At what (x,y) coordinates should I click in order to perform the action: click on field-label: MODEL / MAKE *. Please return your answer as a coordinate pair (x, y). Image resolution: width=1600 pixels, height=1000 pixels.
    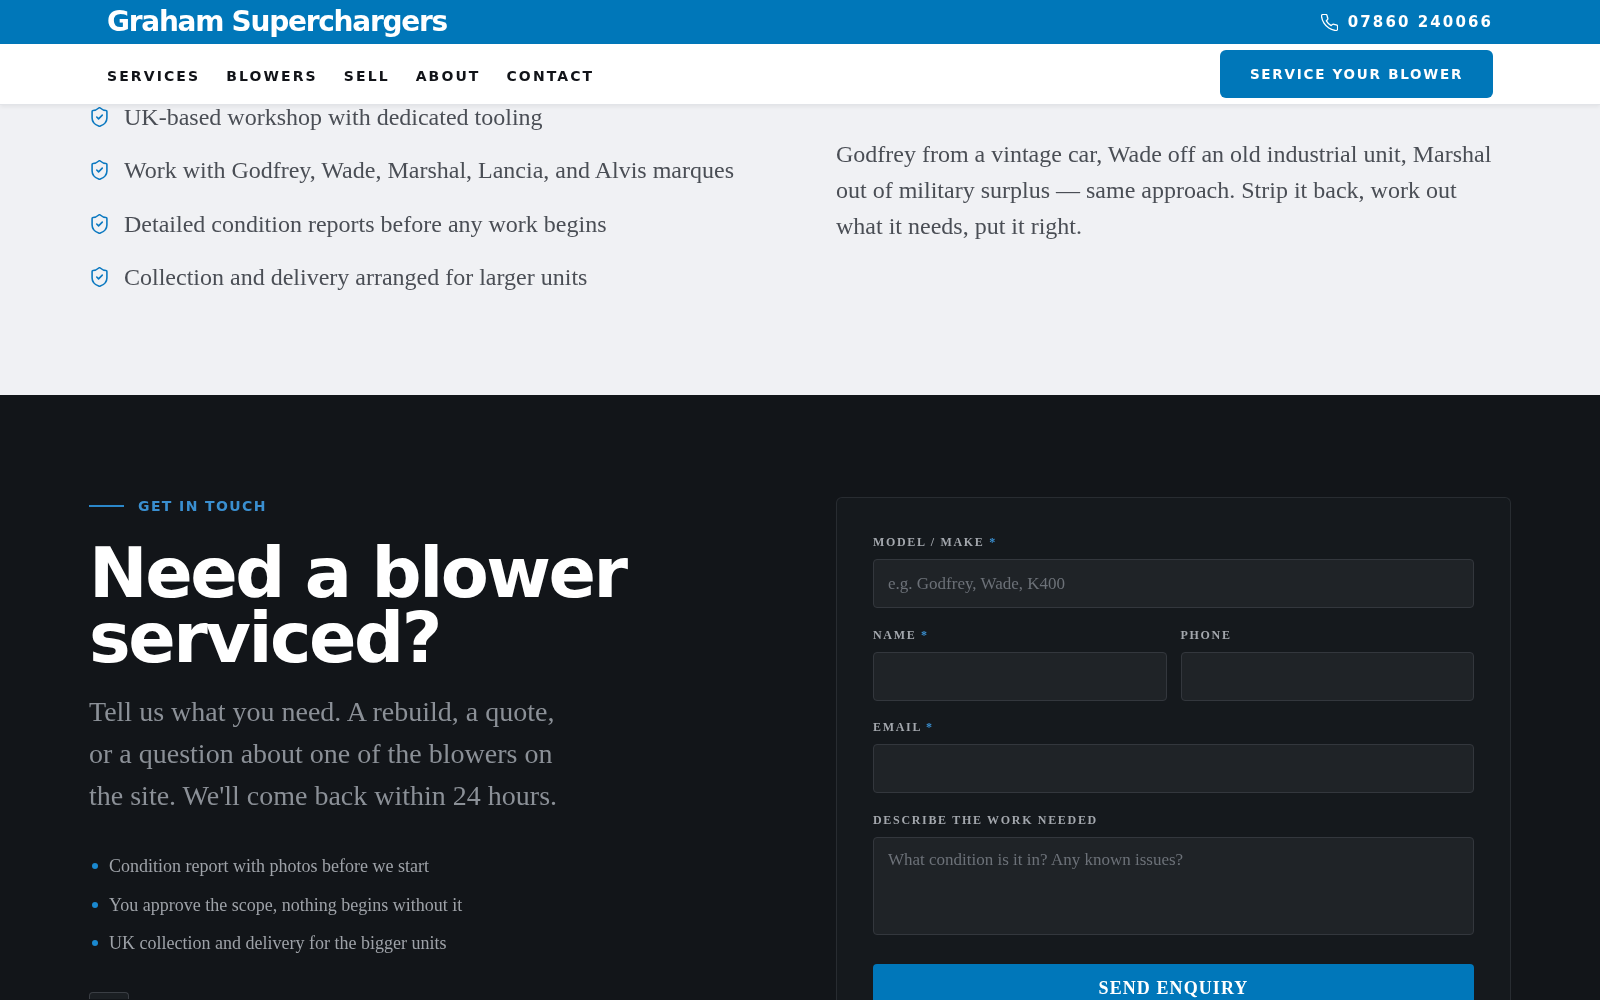
    Looking at the image, I should click on (935, 542).